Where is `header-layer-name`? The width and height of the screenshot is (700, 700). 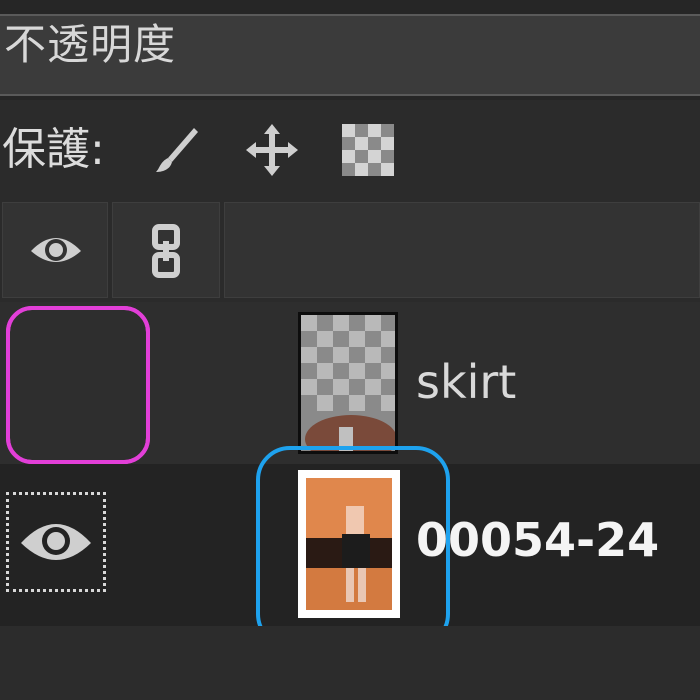 header-layer-name is located at coordinates (462, 250).